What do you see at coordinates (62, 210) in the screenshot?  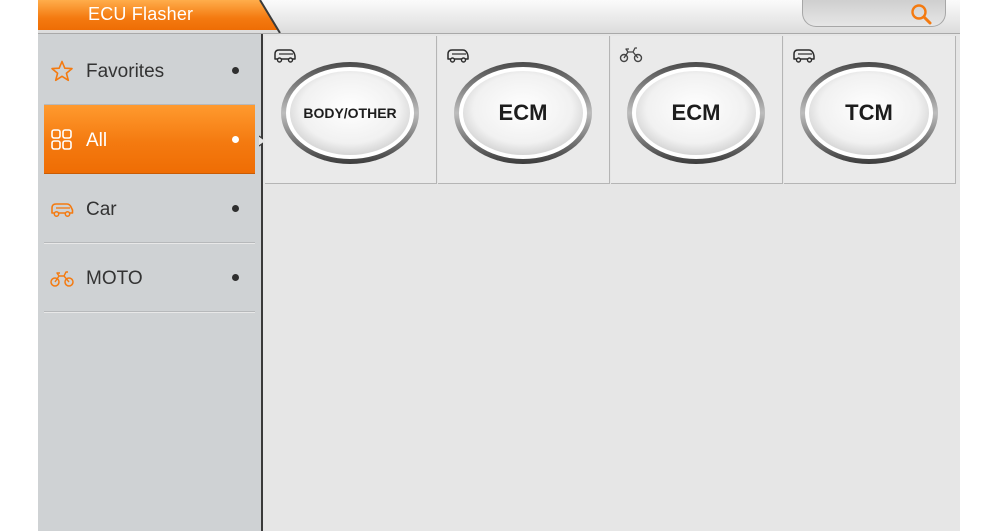 I see `car-icon` at bounding box center [62, 210].